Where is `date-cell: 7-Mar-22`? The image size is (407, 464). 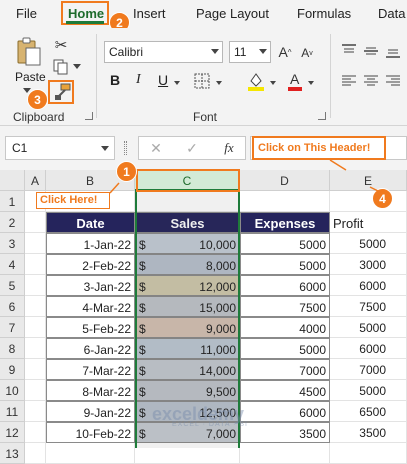
date-cell: 7-Mar-22 is located at coordinates (90, 369).